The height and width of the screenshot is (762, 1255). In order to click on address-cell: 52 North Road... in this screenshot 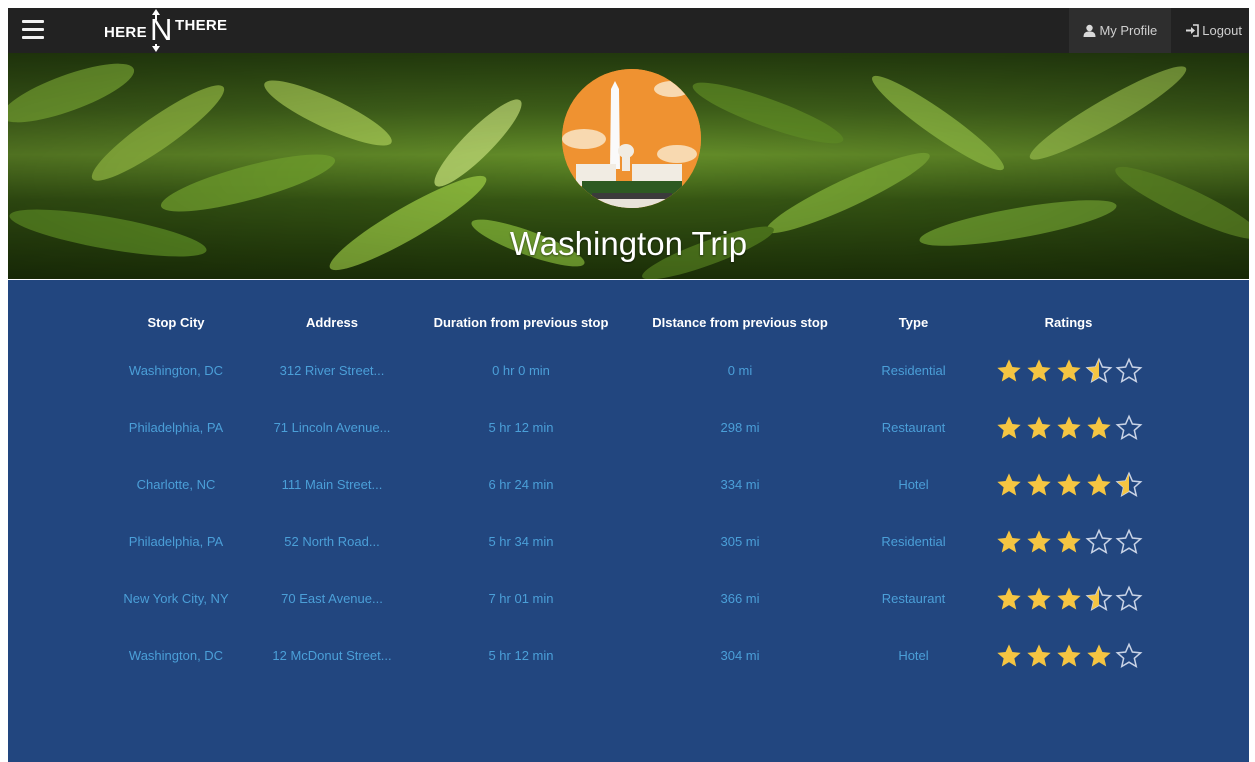, I will do `click(332, 541)`.